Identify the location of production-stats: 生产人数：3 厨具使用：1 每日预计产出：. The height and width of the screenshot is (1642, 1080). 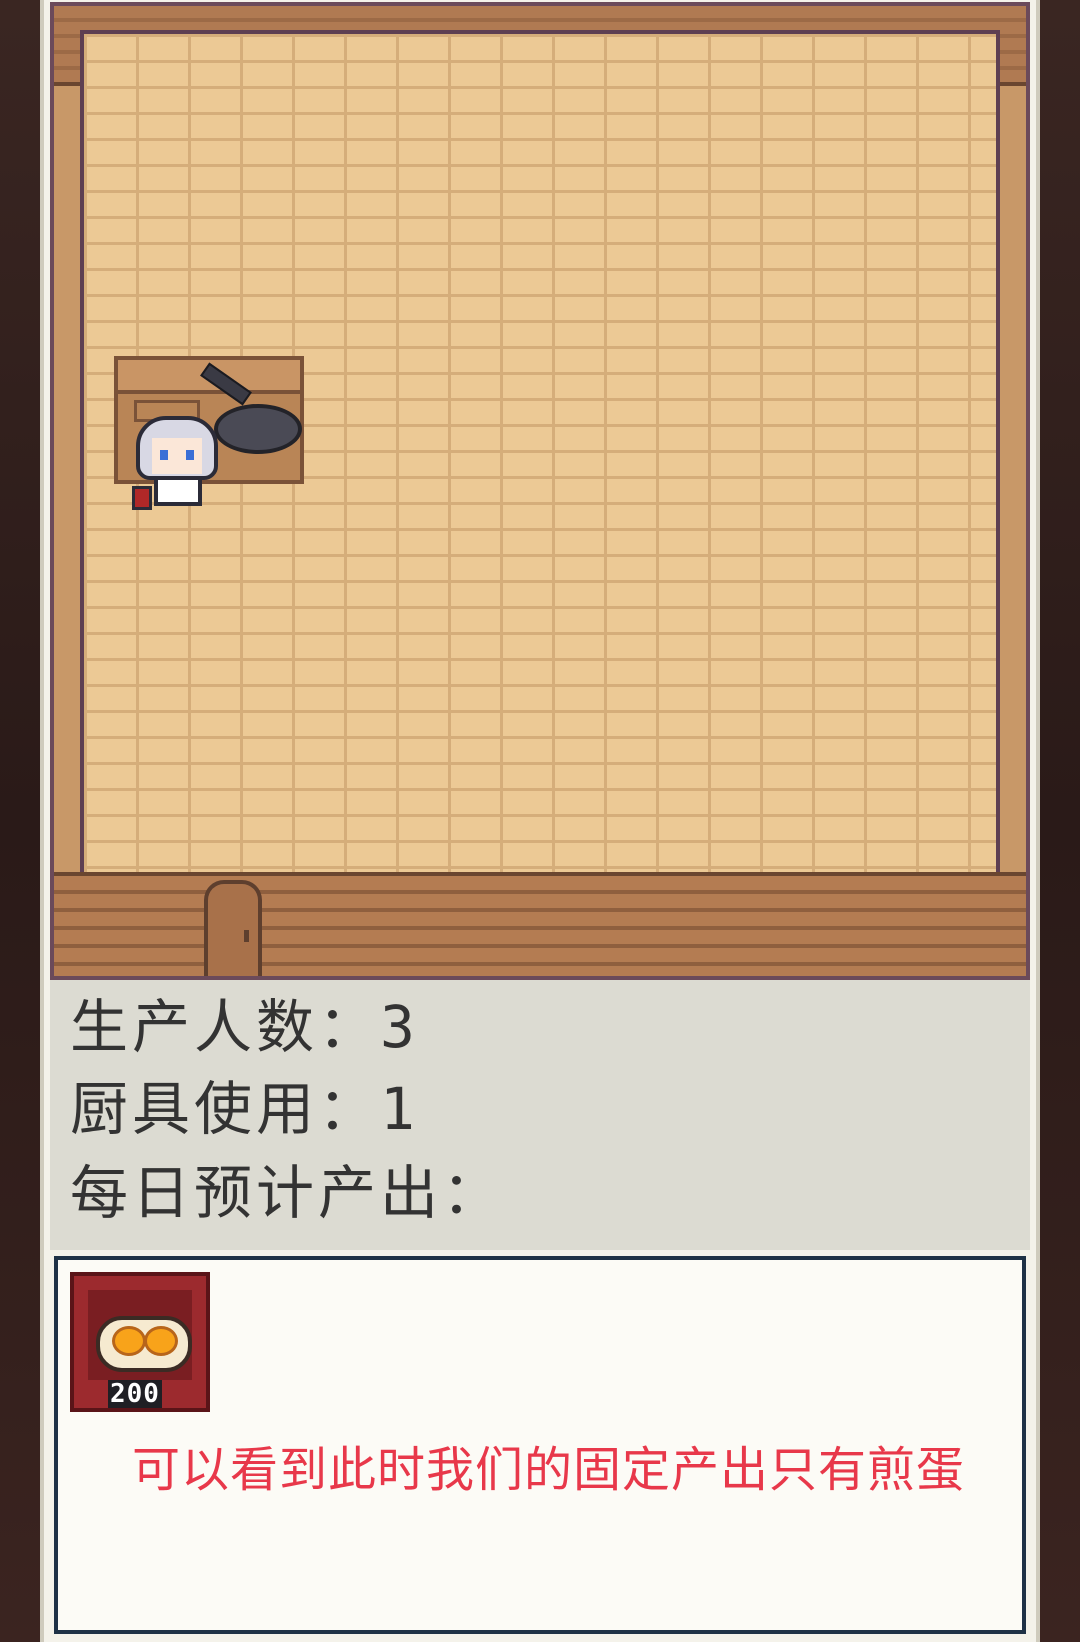
(540, 1115).